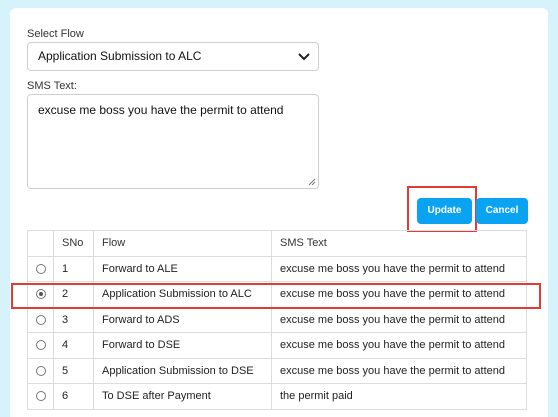 The width and height of the screenshot is (558, 417). What do you see at coordinates (73, 396) in the screenshot?
I see `row-sno: 6` at bounding box center [73, 396].